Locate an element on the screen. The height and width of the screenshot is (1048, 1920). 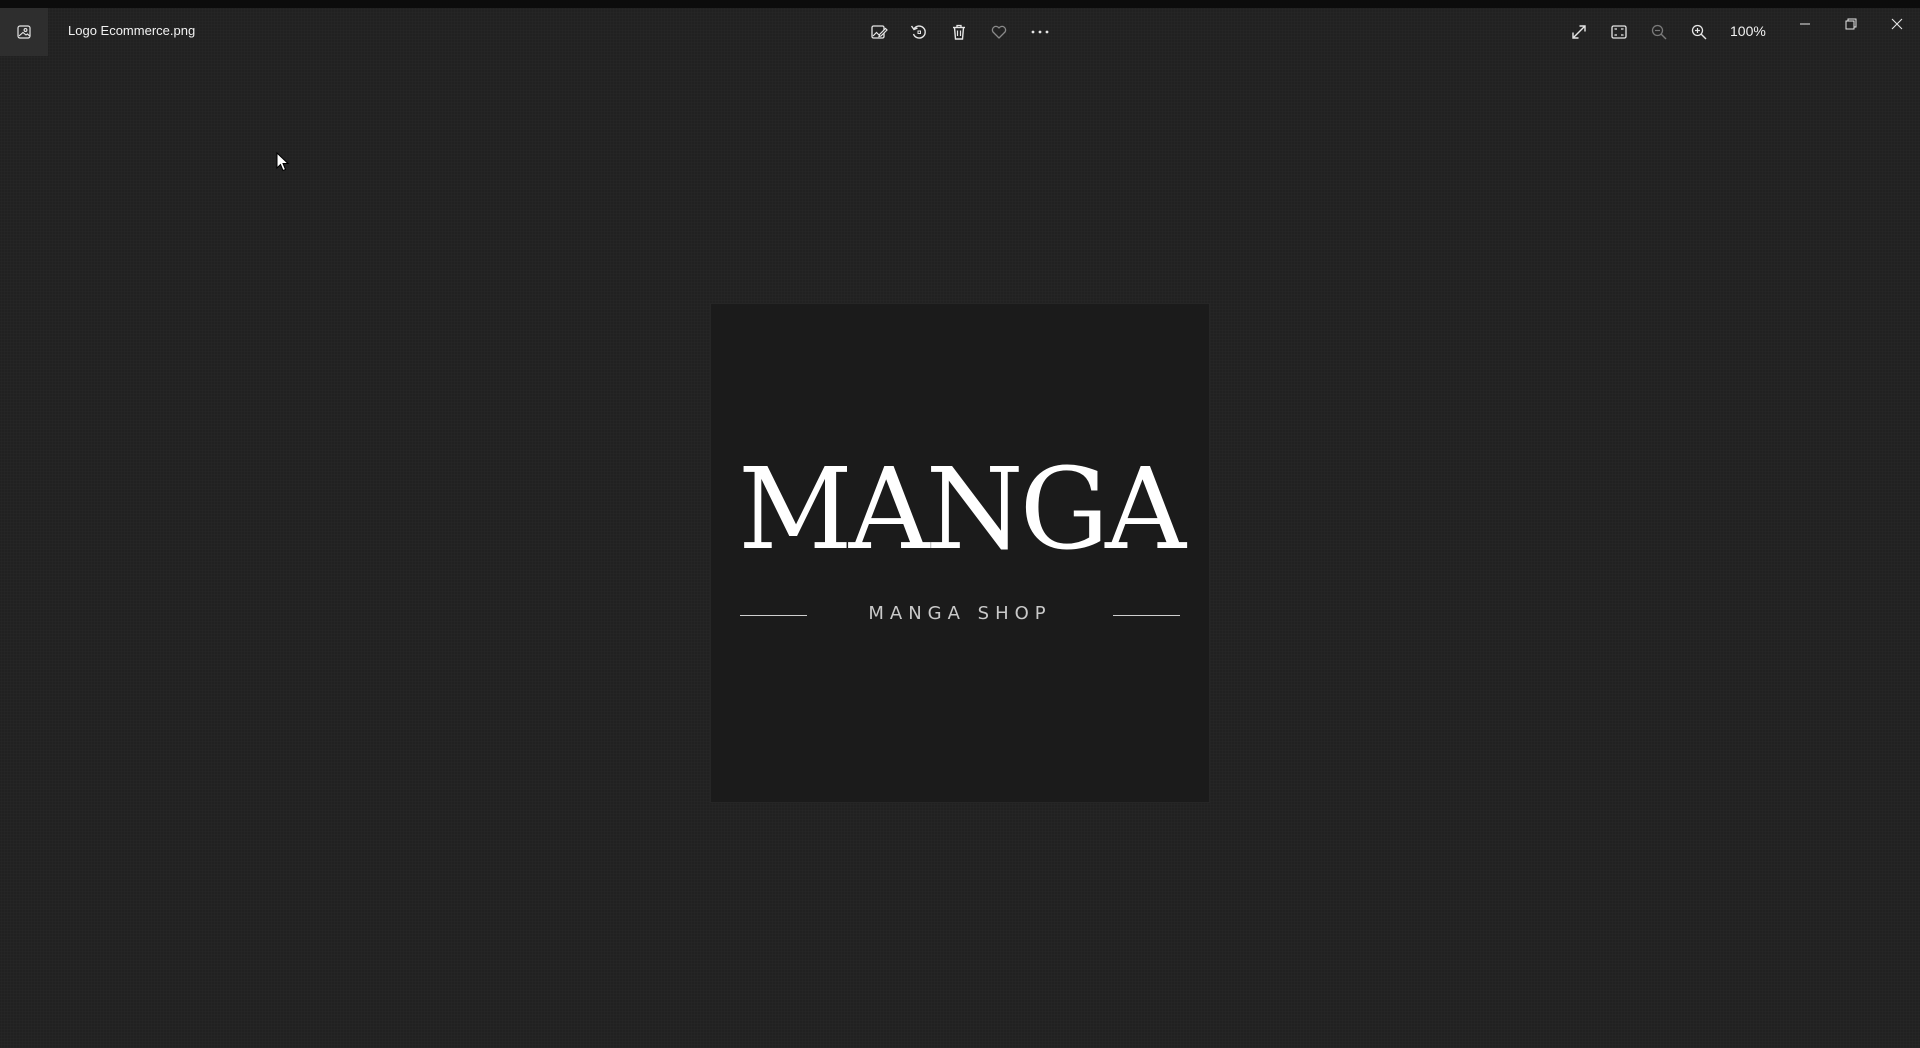
zoom-out-icon is located at coordinates (1659, 32).